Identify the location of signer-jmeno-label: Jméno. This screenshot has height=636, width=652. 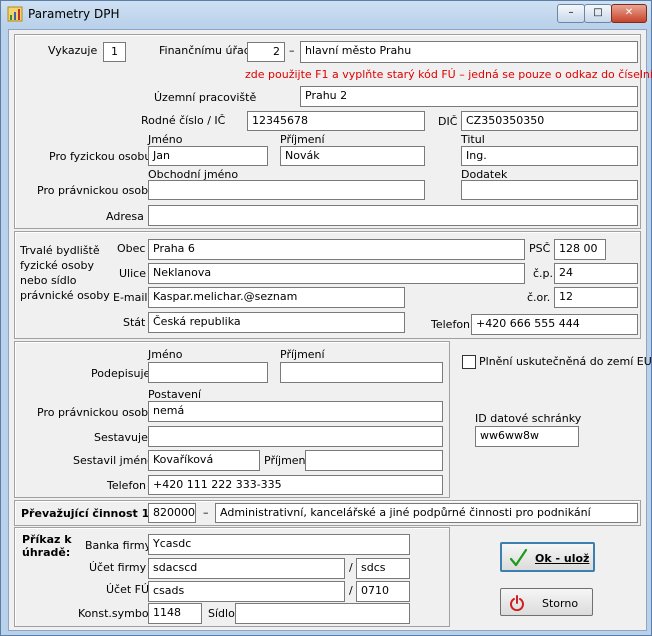
(165, 354).